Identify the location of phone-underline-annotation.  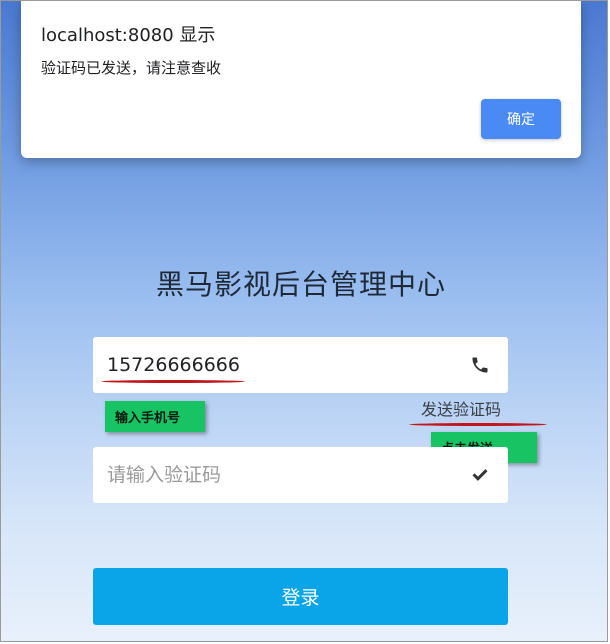
(173, 381).